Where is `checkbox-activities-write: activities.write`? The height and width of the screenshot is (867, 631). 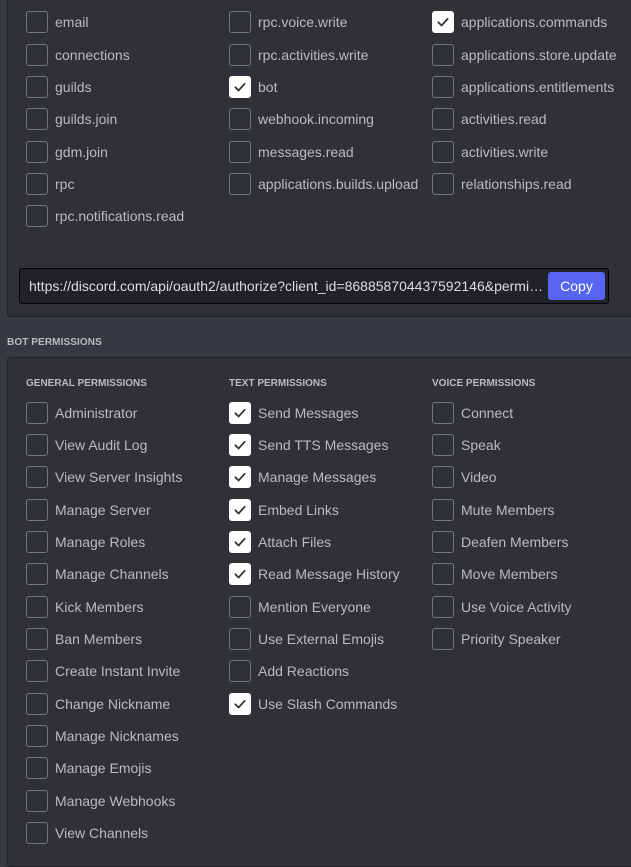 checkbox-activities-write: activities.write is located at coordinates (490, 152).